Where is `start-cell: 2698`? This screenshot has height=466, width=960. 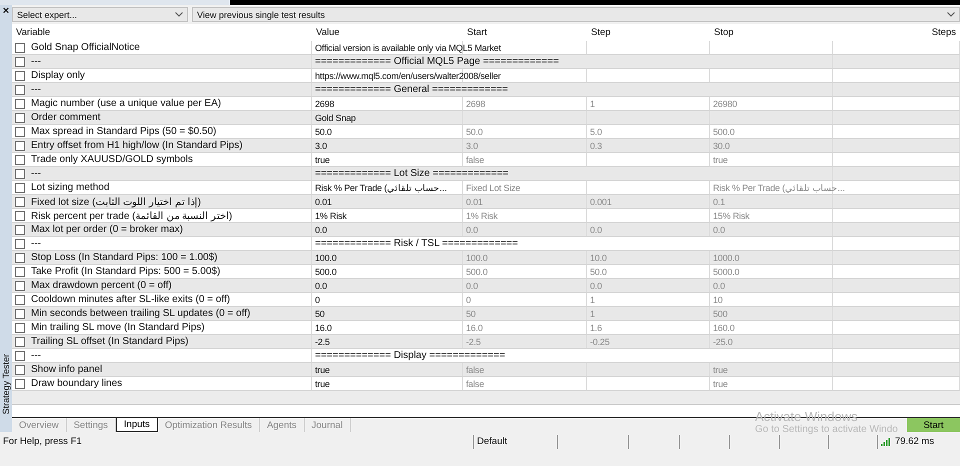 start-cell: 2698 is located at coordinates (476, 103).